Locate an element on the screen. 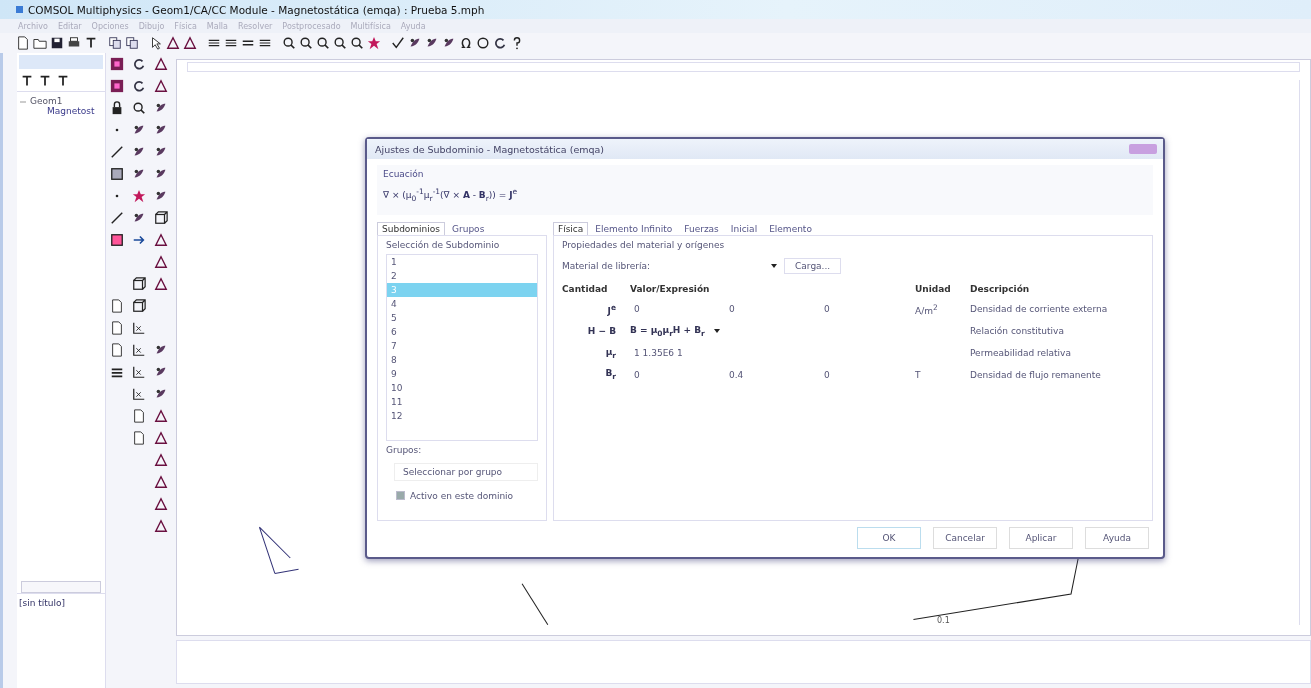  dialog-button: Ayuda is located at coordinates (1117, 538).